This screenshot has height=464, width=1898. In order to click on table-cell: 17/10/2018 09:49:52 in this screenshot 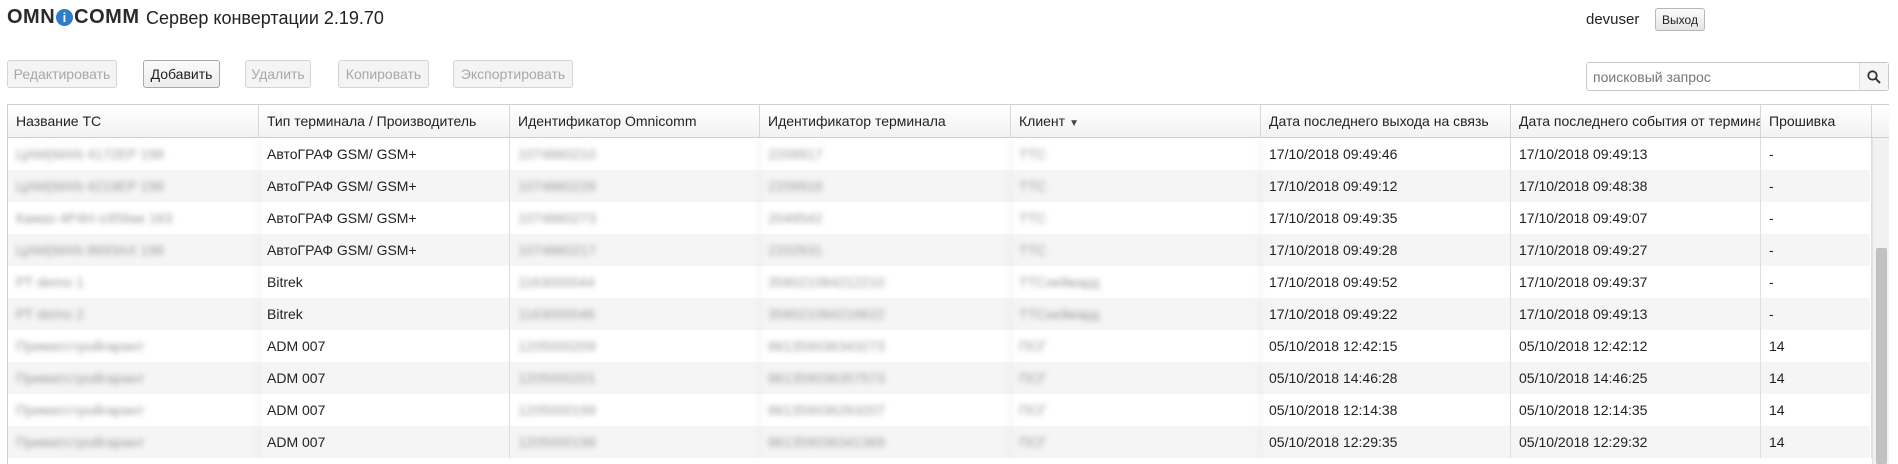, I will do `click(1386, 282)`.